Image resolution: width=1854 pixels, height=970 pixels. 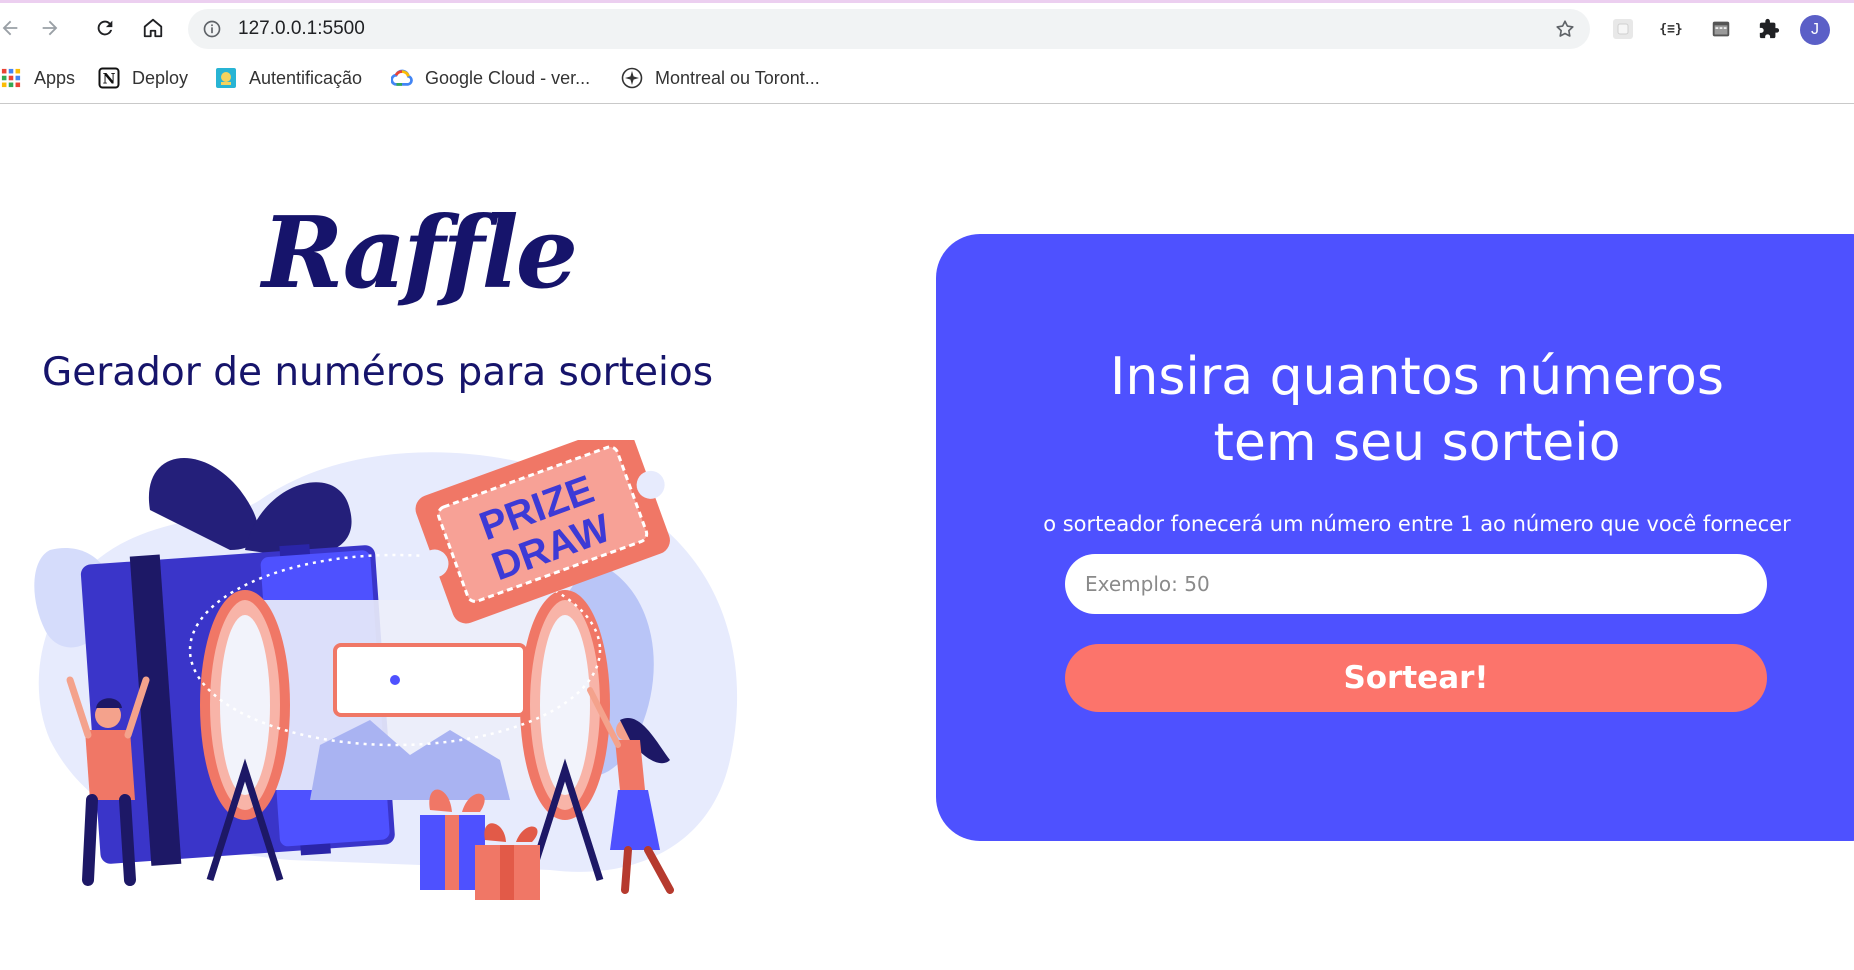 I want to click on svg-text: N, so click(x=109, y=80).